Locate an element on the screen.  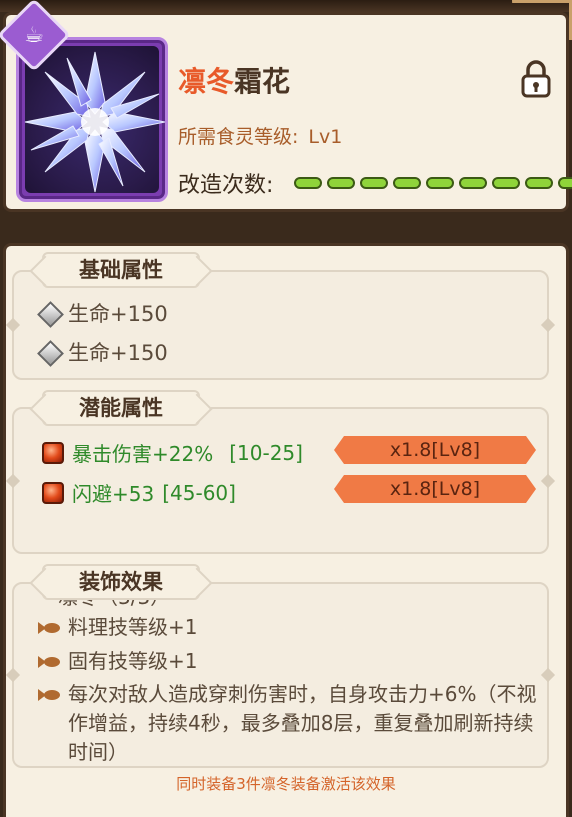
effect-text: 料理技等级+1 is located at coordinates (133, 627).